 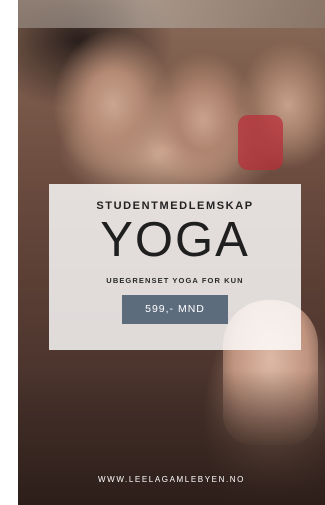 What do you see at coordinates (175, 280) in the screenshot?
I see `subheading: UBEGRENSET YOGA FOR KUN` at bounding box center [175, 280].